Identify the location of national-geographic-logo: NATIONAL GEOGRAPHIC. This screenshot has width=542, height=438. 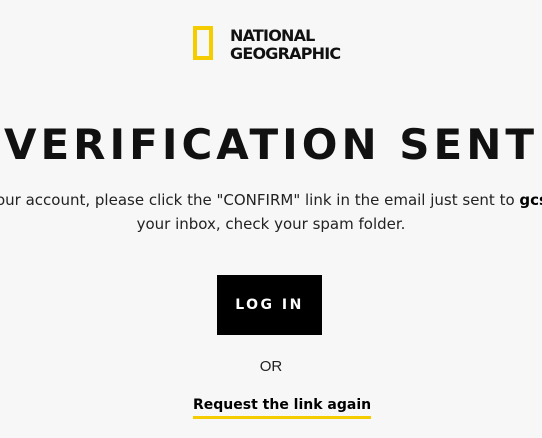
(267, 48).